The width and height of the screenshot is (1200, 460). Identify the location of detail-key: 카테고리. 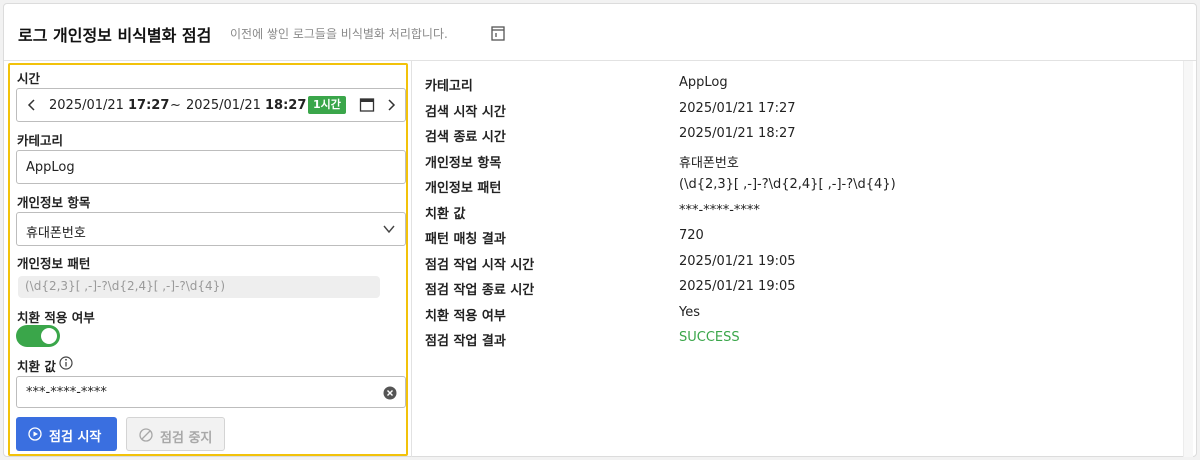
(449, 86).